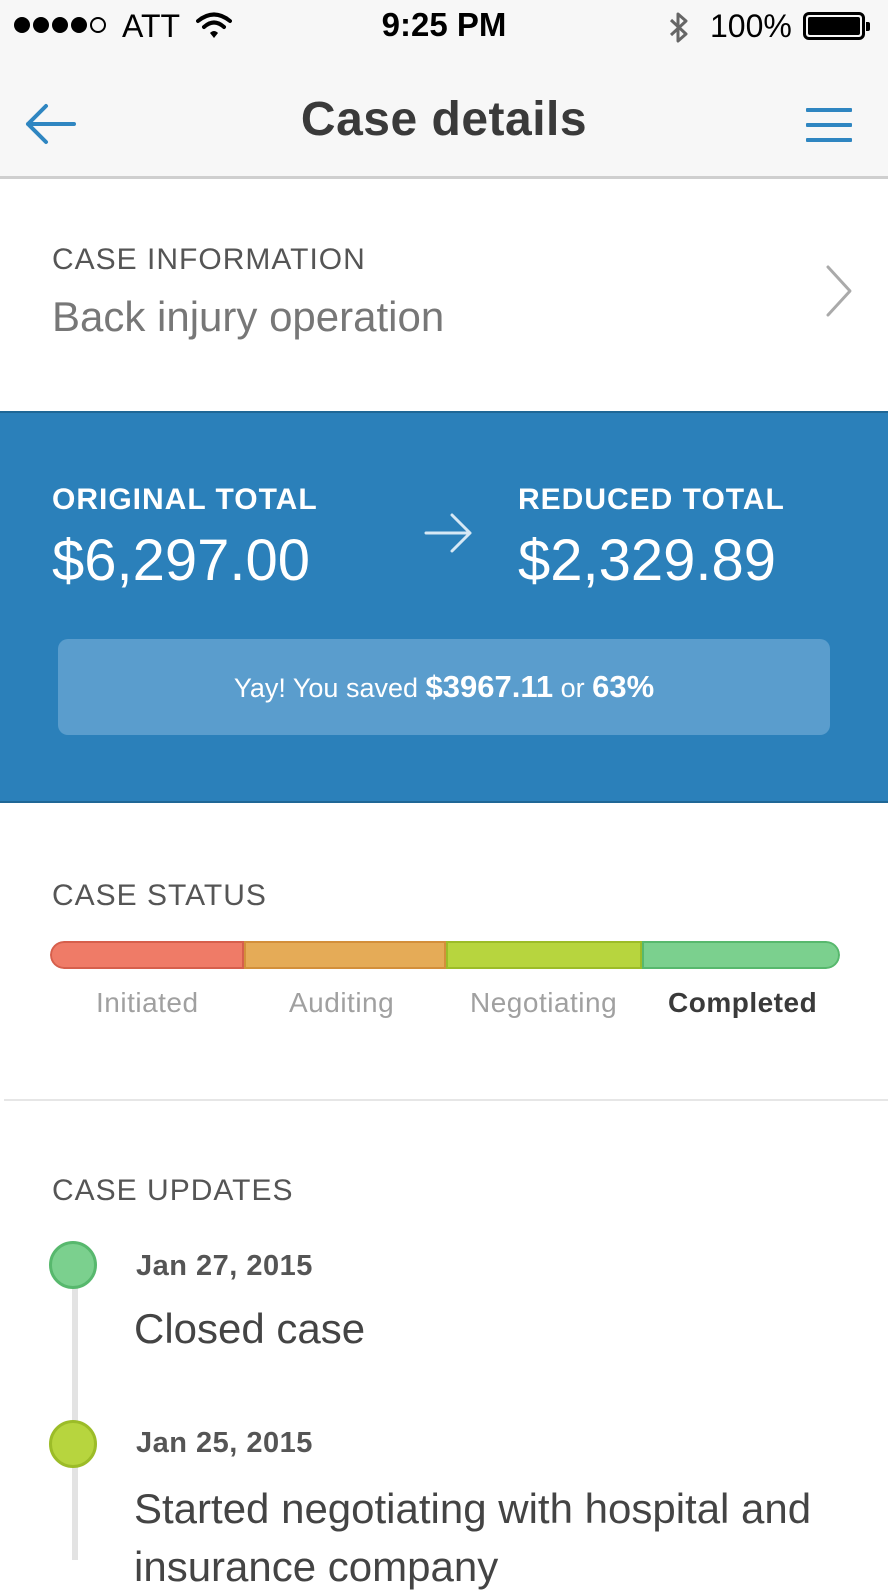  Describe the element at coordinates (342, 1002) in the screenshot. I see `stage-label-auditing: Auditing` at that location.